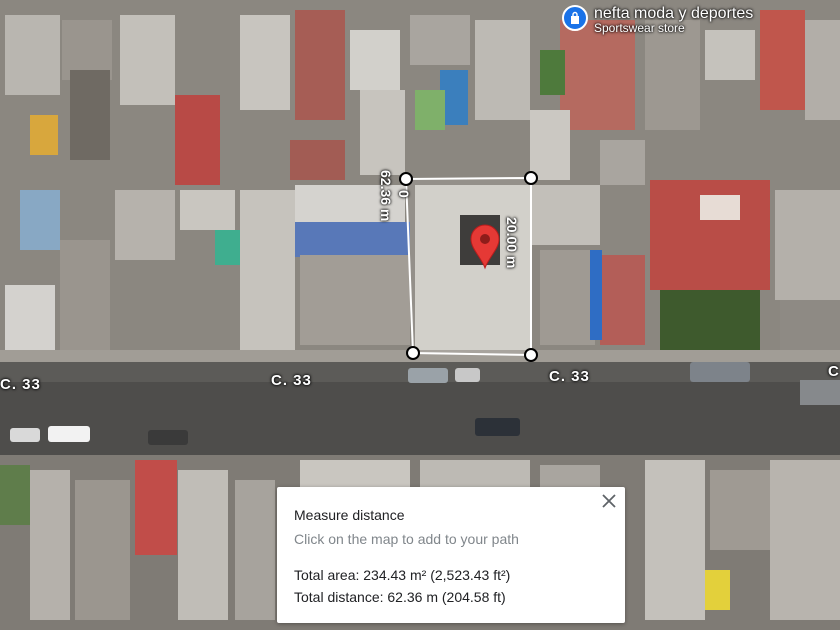  Describe the element at coordinates (834, 371) in the screenshot. I see `street-label: C` at that location.